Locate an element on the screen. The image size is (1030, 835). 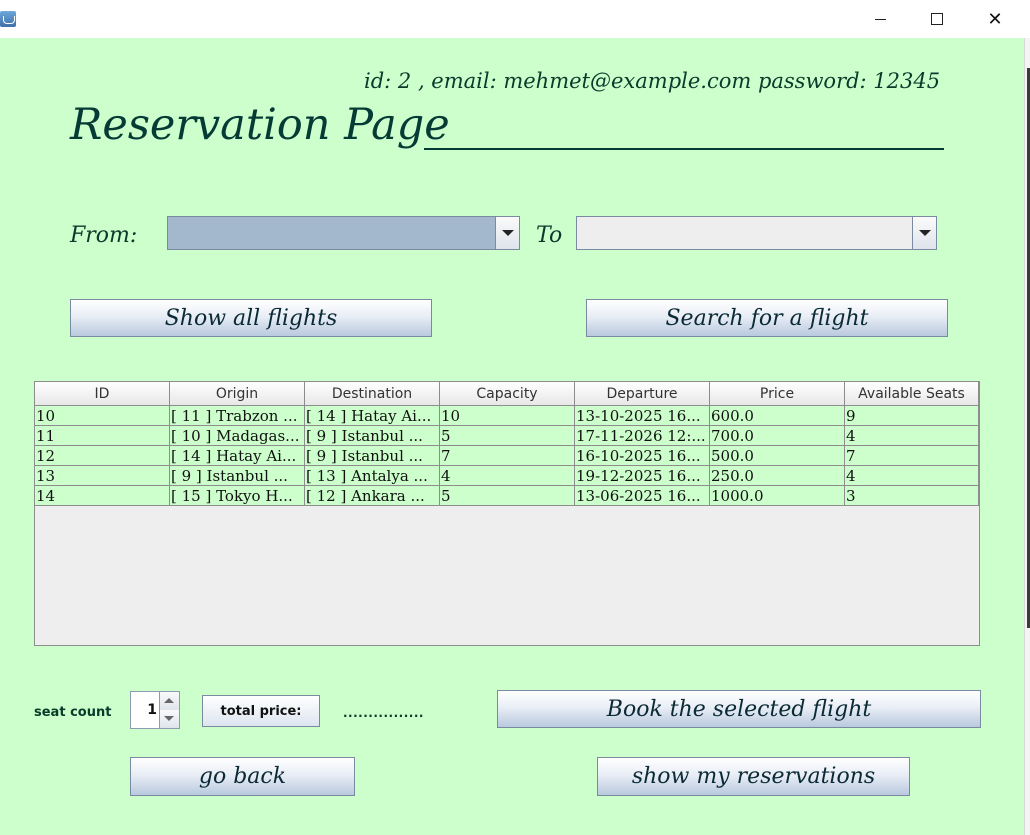
close-icon: ✕ is located at coordinates (995, 19).